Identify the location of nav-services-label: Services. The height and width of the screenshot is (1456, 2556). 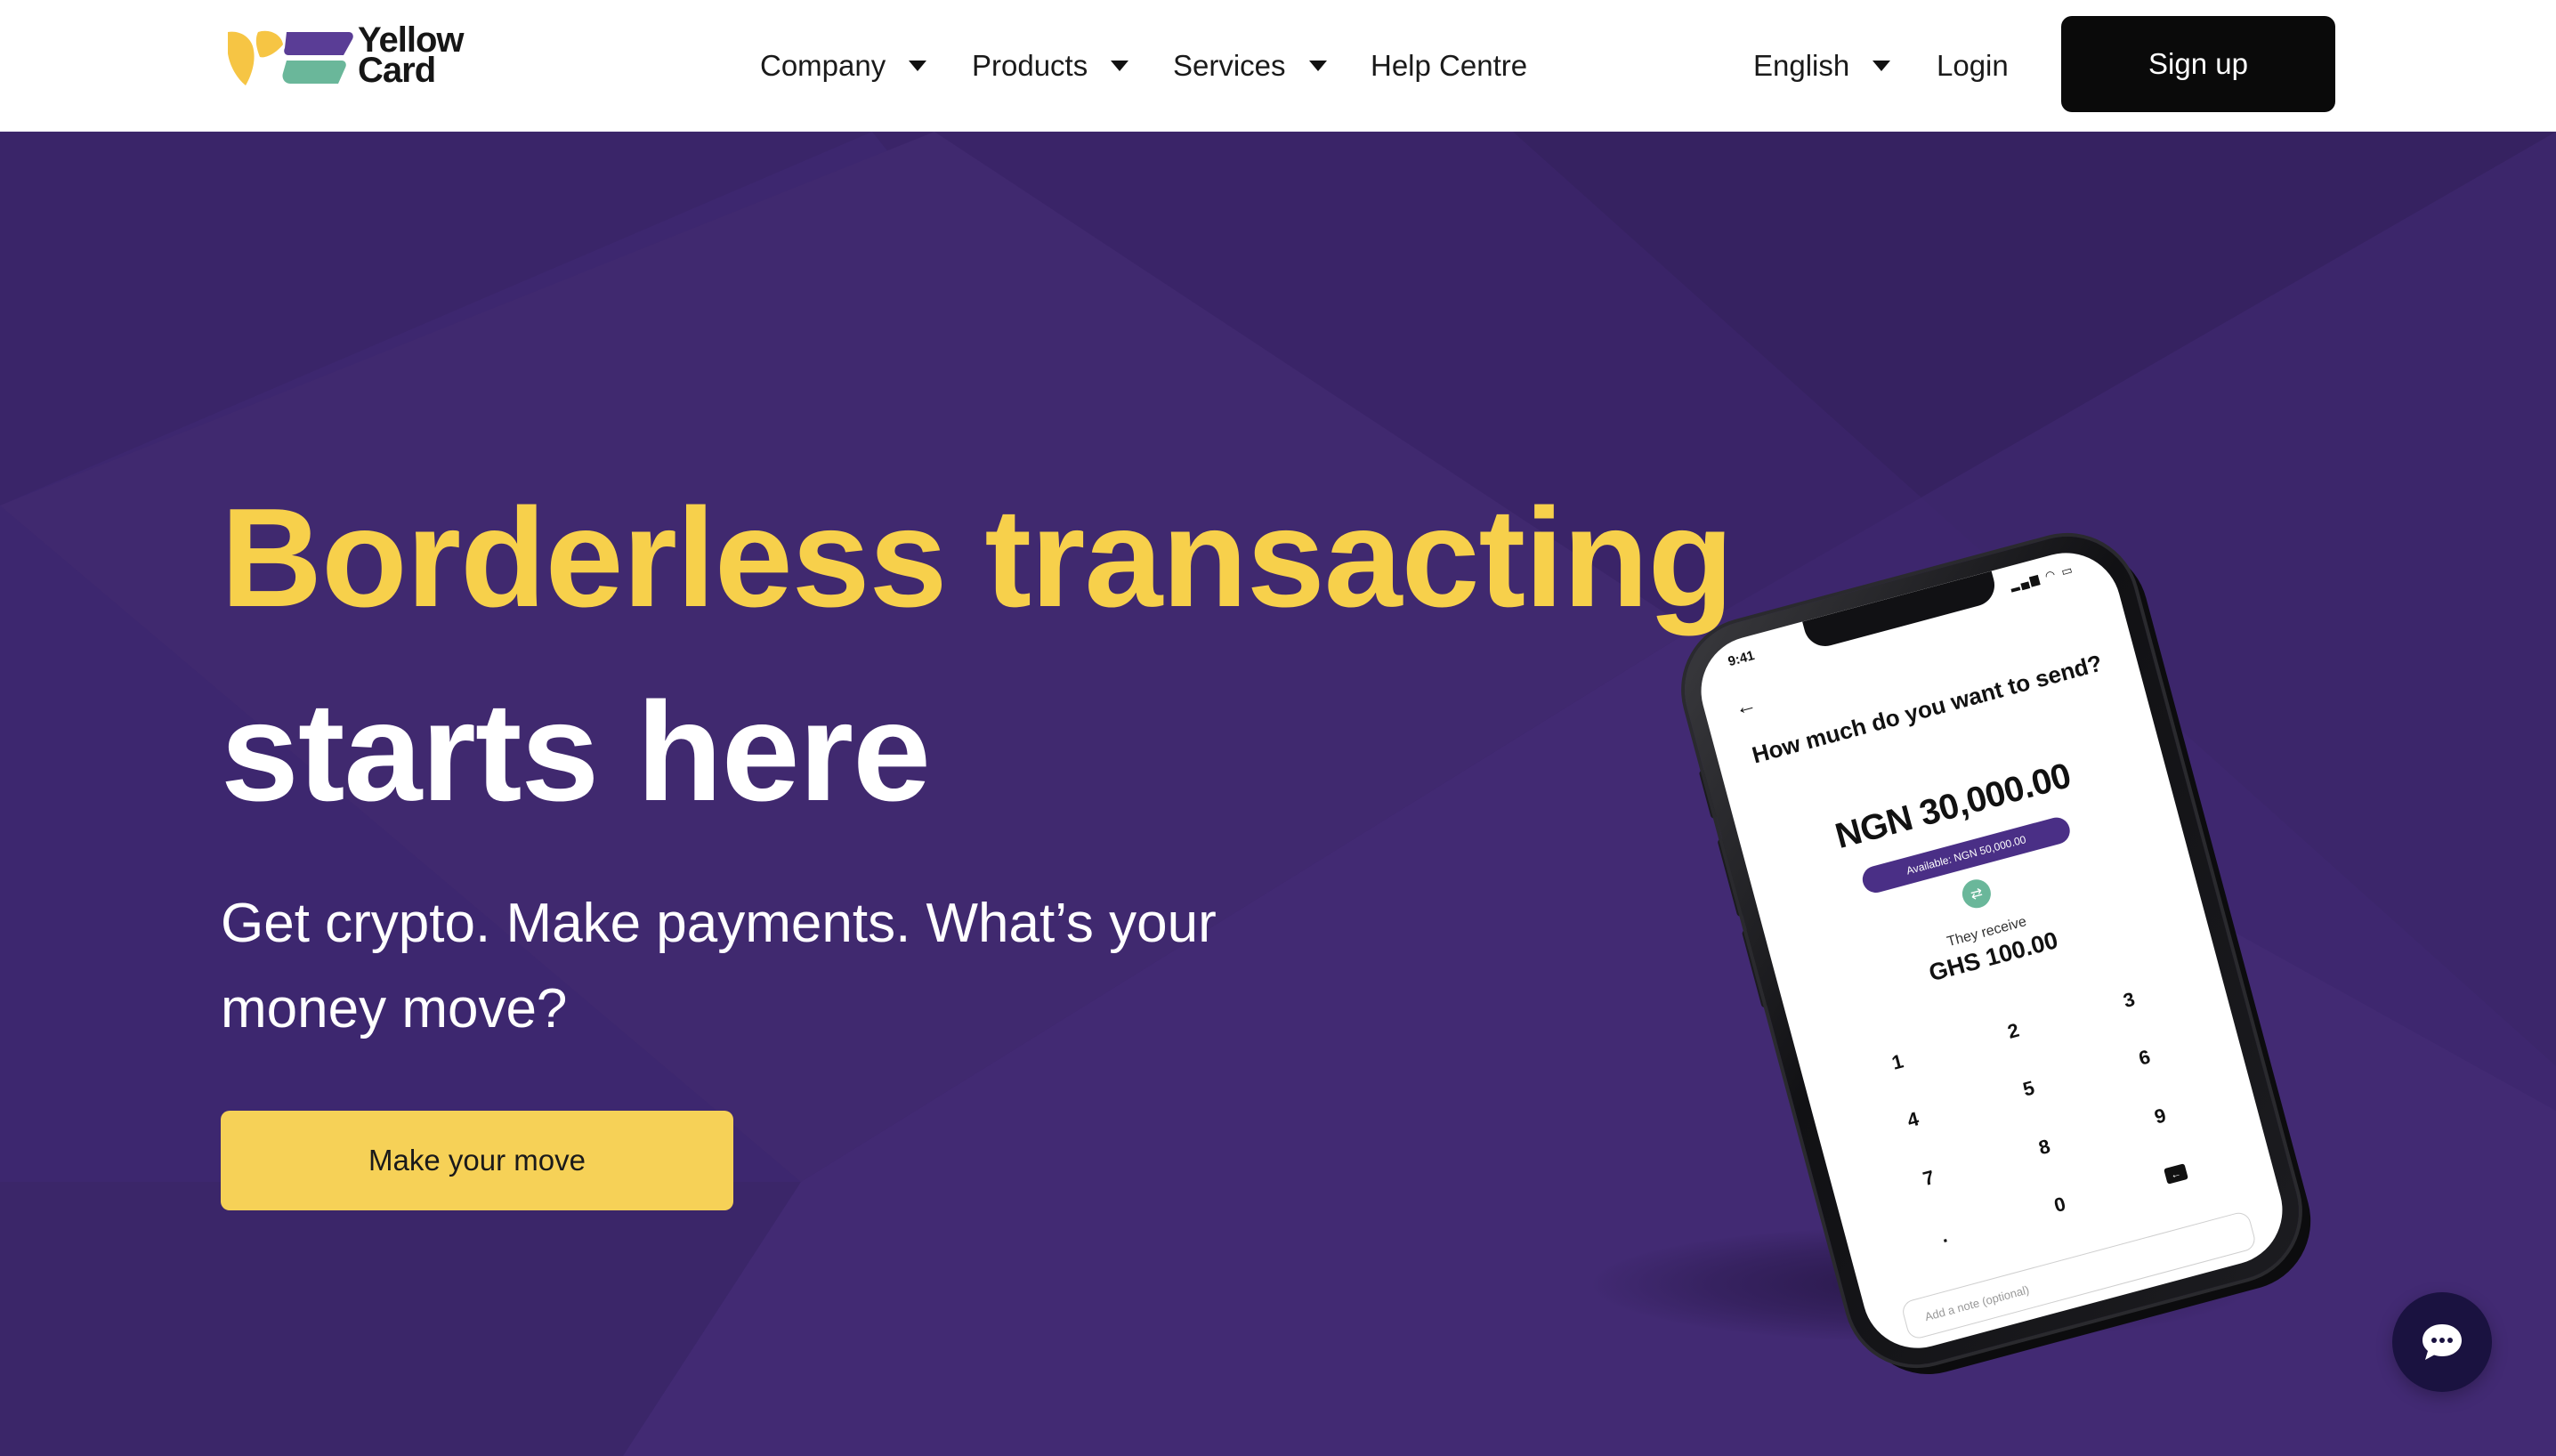
(1229, 65).